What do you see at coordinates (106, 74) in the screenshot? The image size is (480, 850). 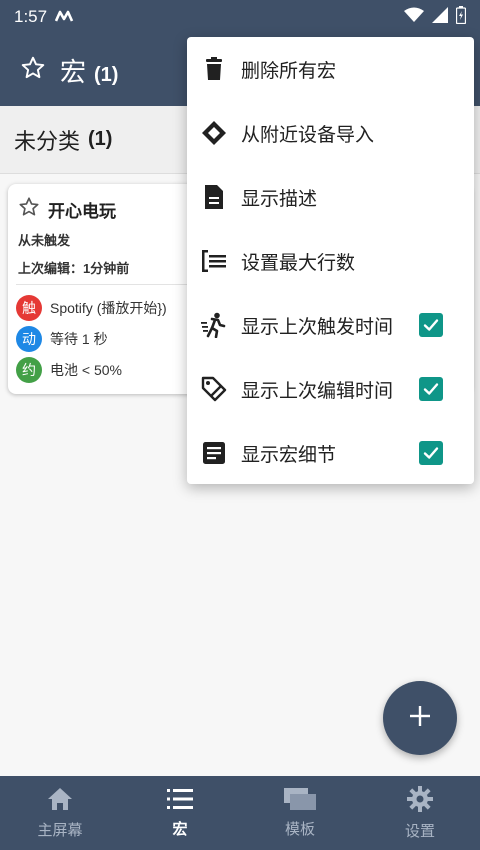 I see `page-title-count: (1)` at bounding box center [106, 74].